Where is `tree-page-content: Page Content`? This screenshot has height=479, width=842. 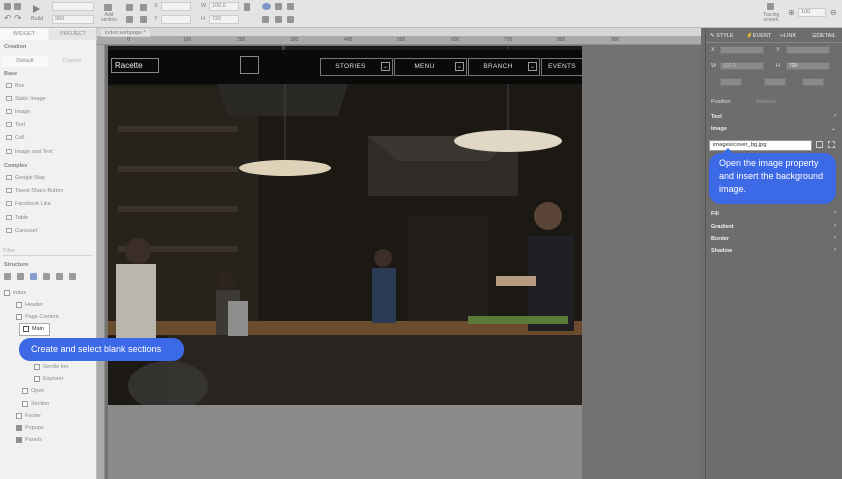 tree-page-content: Page Content is located at coordinates (37, 317).